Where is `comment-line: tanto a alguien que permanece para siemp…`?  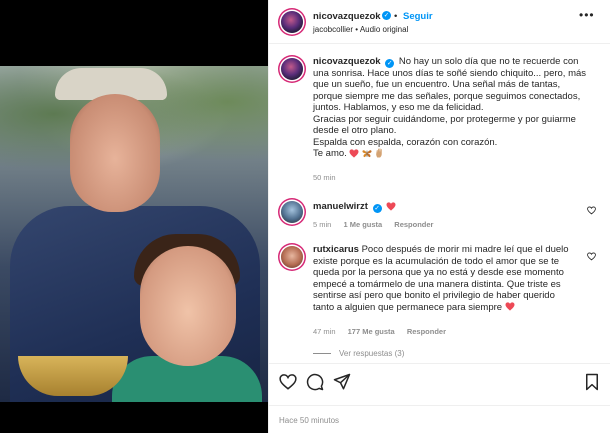 comment-line: tanto a alguien que permanece para siemp… is located at coordinates (449, 308).